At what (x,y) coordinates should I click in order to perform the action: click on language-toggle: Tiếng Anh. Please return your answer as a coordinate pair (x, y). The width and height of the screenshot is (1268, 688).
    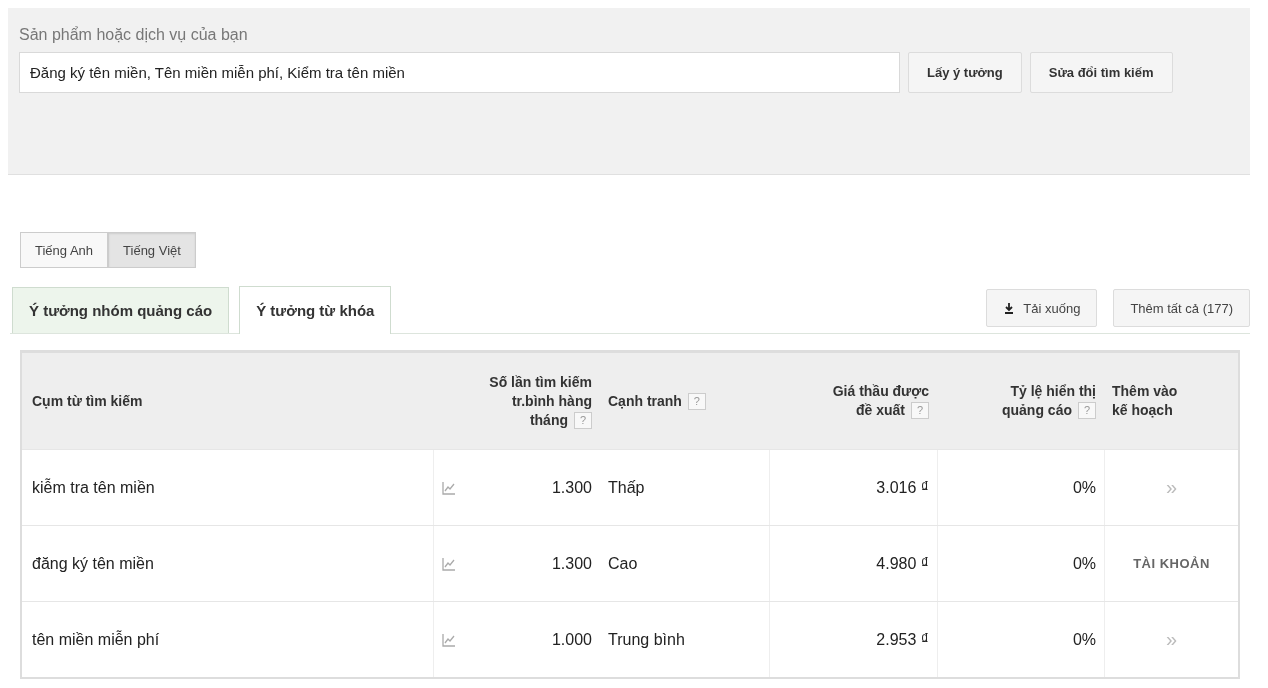
    Looking at the image, I should click on (64, 250).